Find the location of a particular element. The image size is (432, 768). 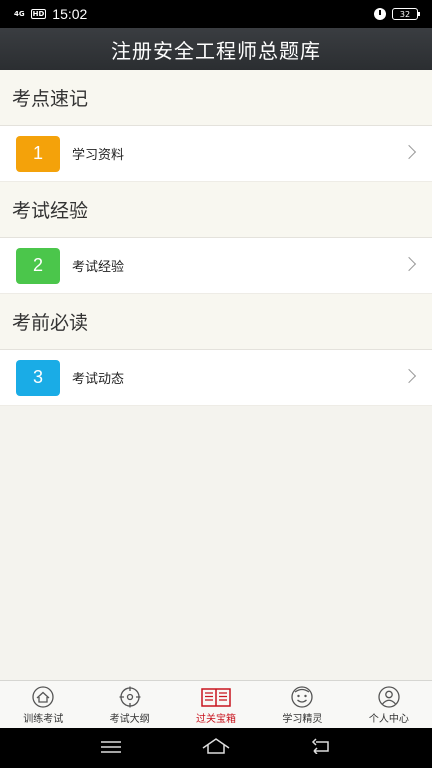

menu-icon is located at coordinates (111, 748).